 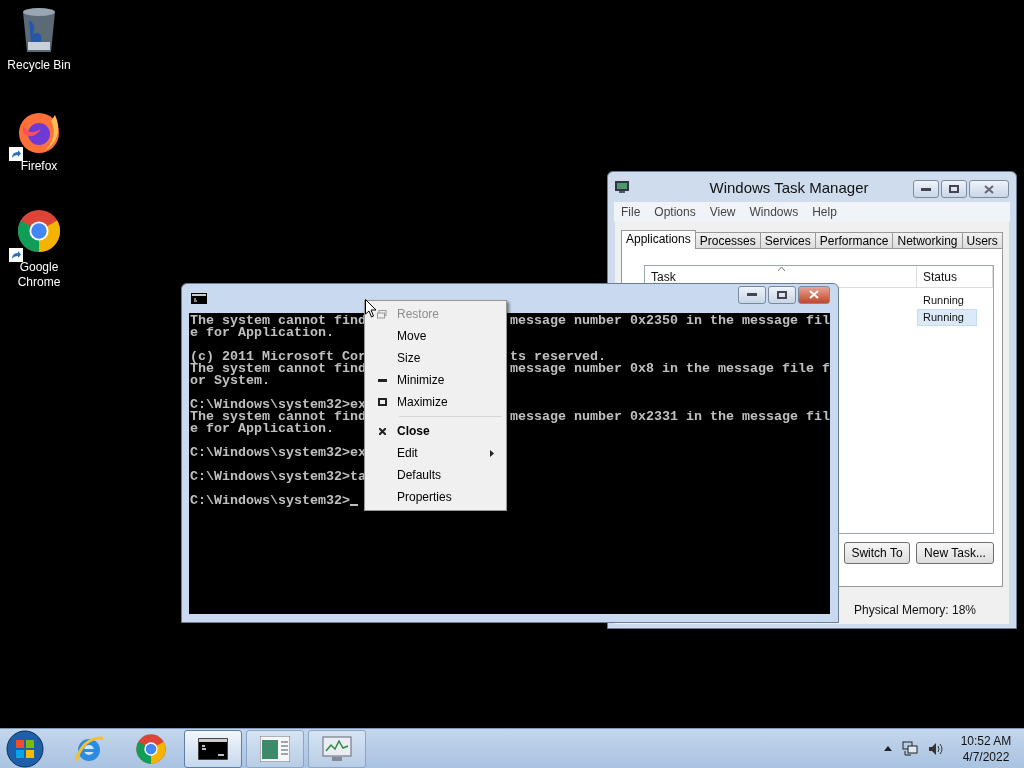 I want to click on console-text: message number 0x8 in the message file f, so click(x=670, y=369).